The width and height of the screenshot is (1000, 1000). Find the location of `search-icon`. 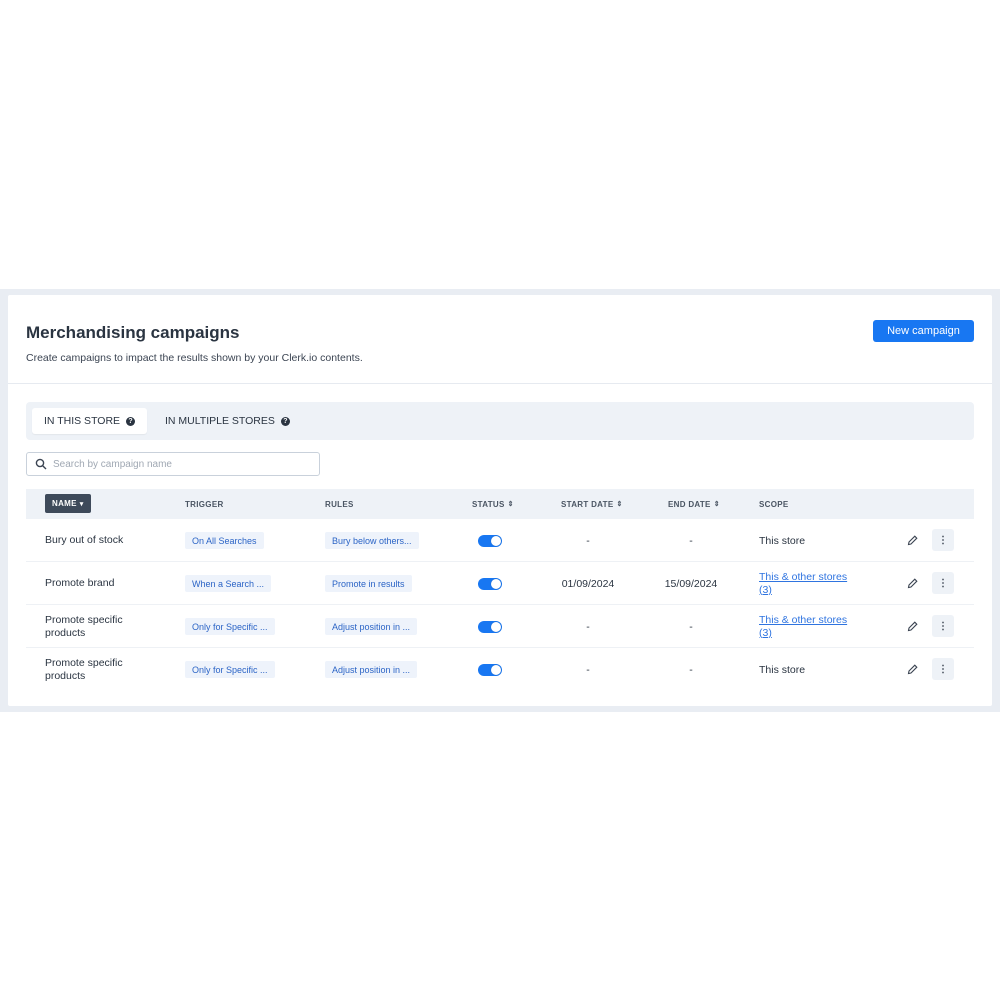

search-icon is located at coordinates (41, 464).